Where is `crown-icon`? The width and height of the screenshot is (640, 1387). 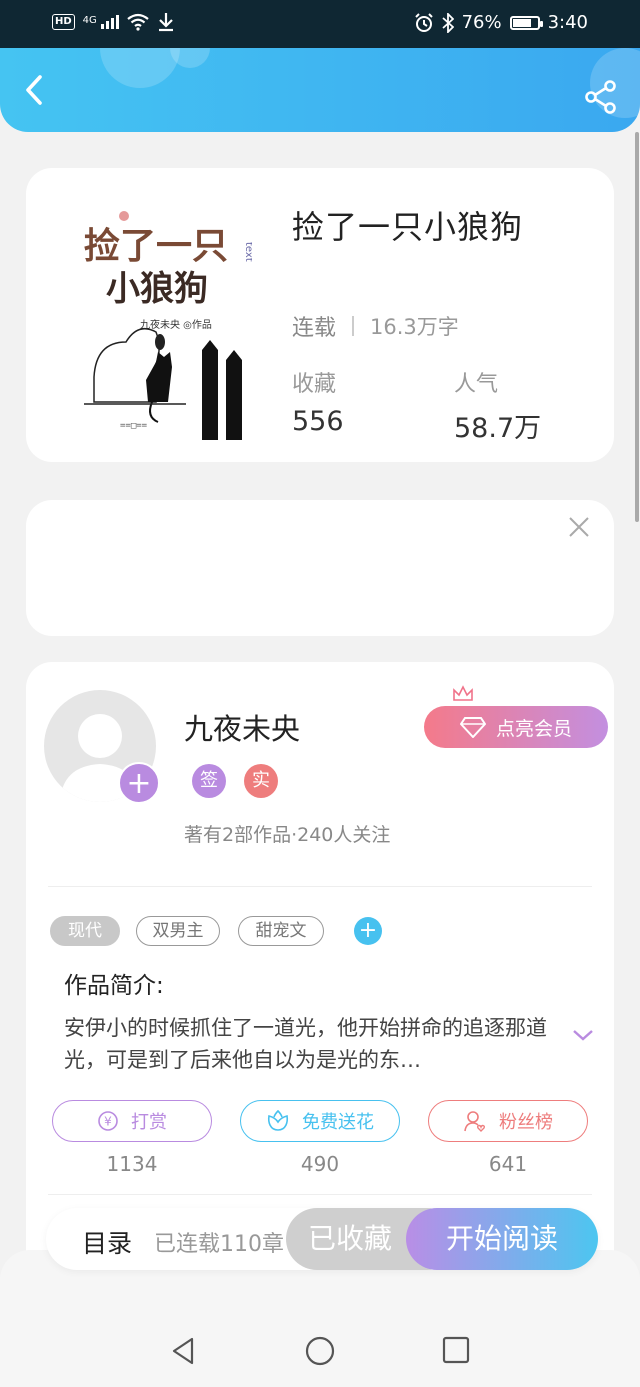
crown-icon is located at coordinates (463, 693).